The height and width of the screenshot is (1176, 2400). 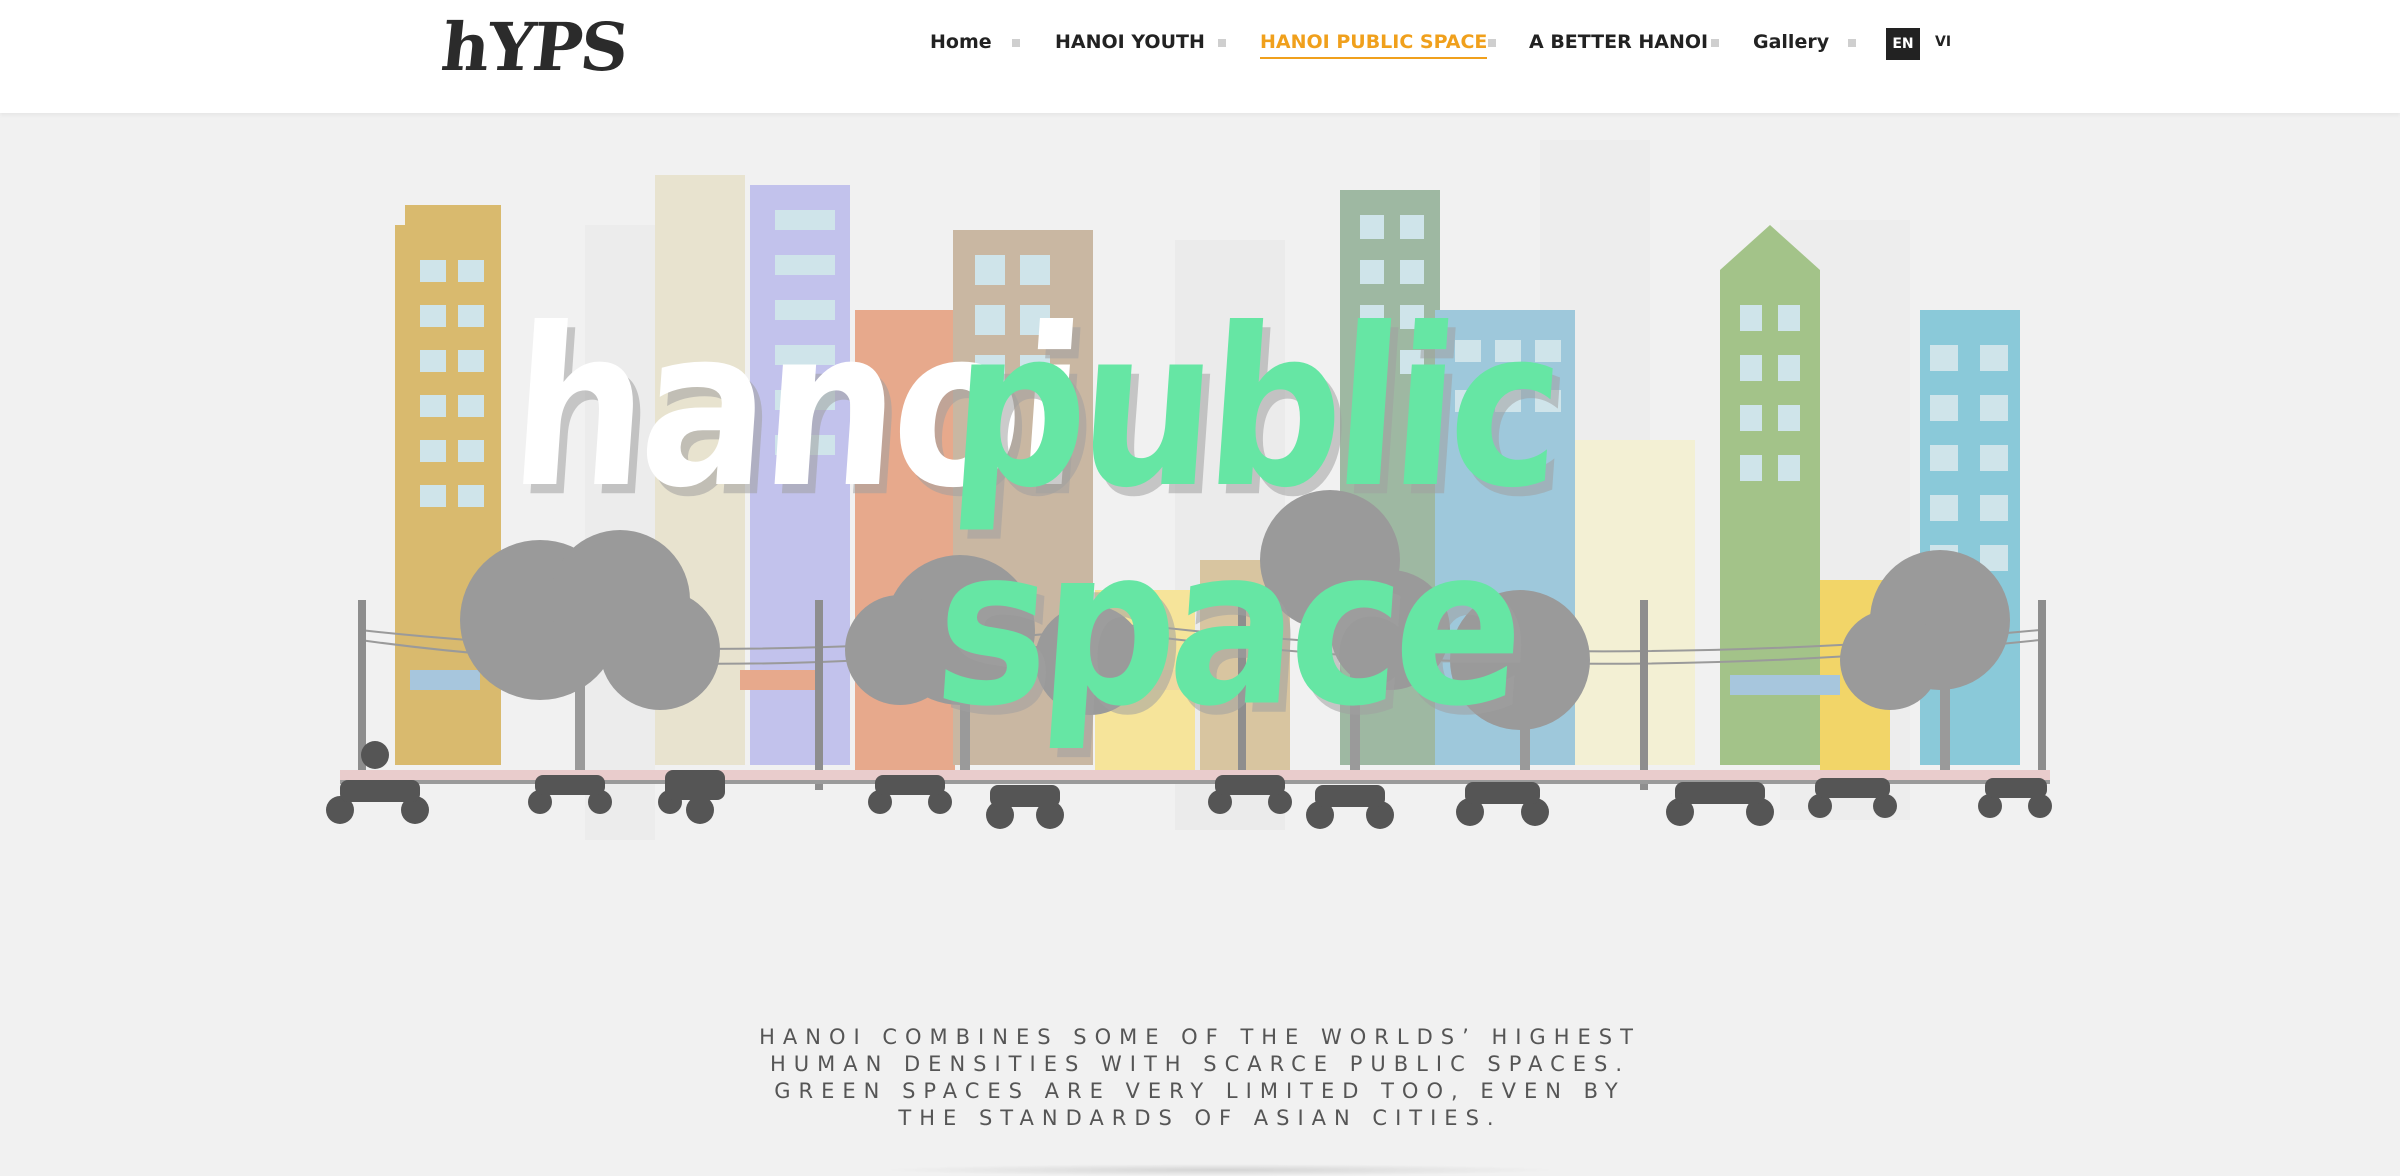 I want to click on hero-title-public-space: public space, so click(x=1246, y=518).